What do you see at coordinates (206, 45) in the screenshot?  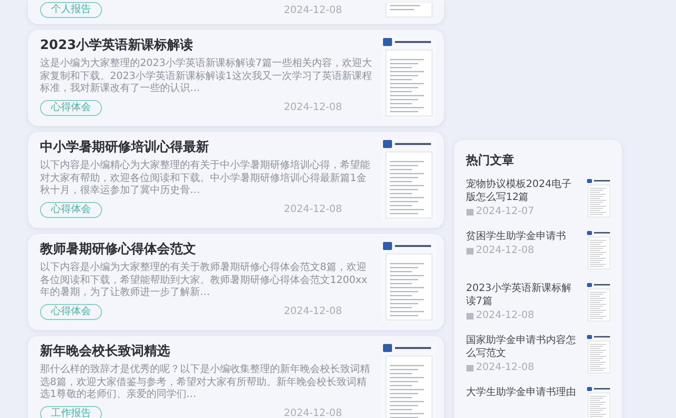 I see `article-title: 2023小学英语新课标解读` at bounding box center [206, 45].